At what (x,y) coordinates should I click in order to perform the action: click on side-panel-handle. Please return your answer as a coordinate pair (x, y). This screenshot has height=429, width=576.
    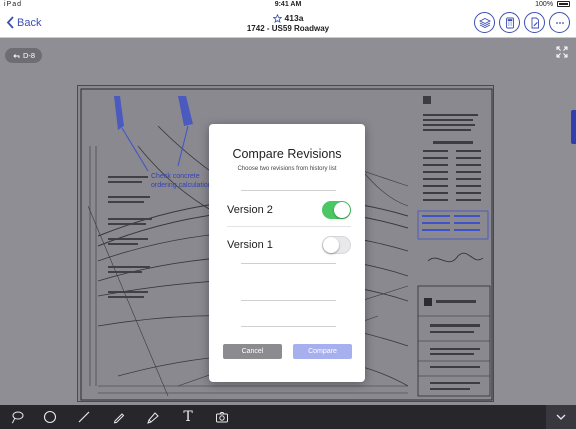
    Looking at the image, I should click on (573, 127).